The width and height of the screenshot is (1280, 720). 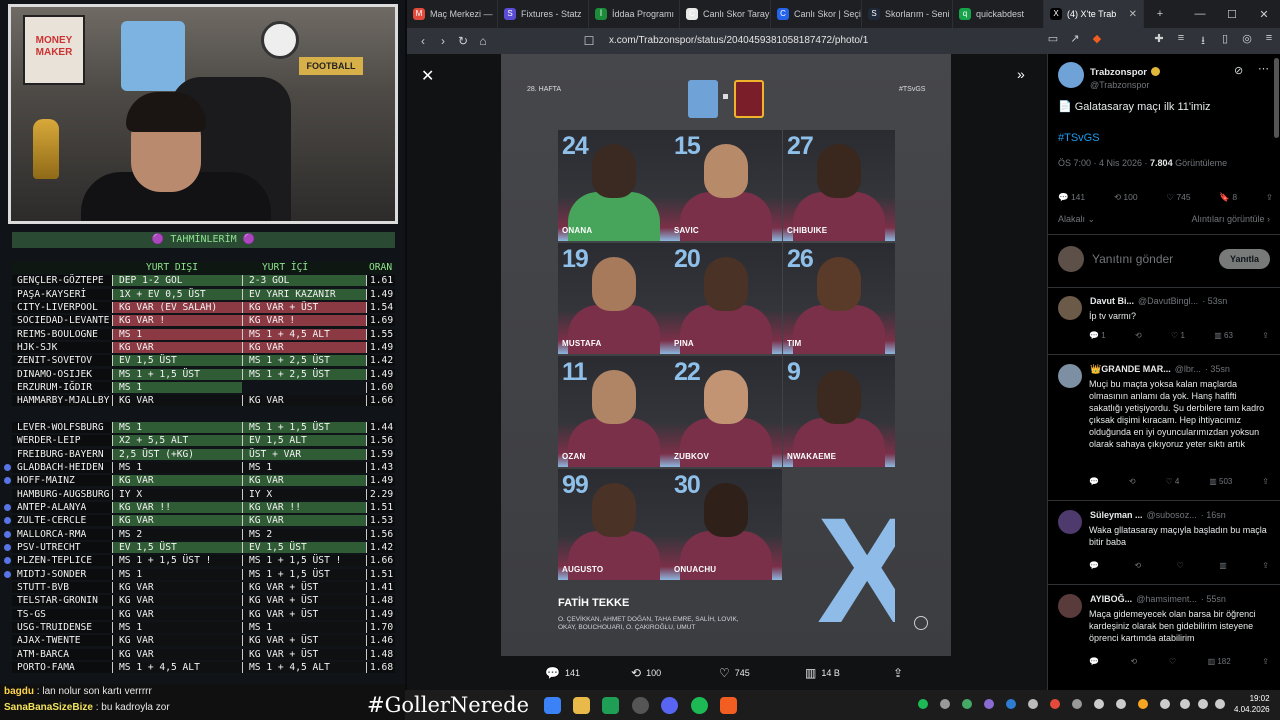 I want to click on volume-icon, so click(x=1220, y=704).